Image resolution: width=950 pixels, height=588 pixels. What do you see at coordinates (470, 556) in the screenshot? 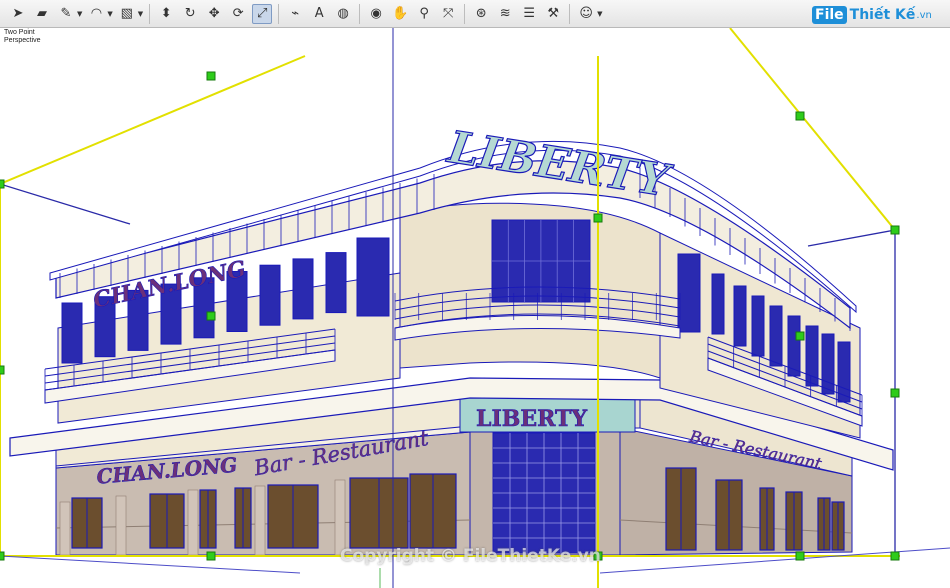
I see `copyright-watermark: Copyright © FileThietKe.vn` at bounding box center [470, 556].